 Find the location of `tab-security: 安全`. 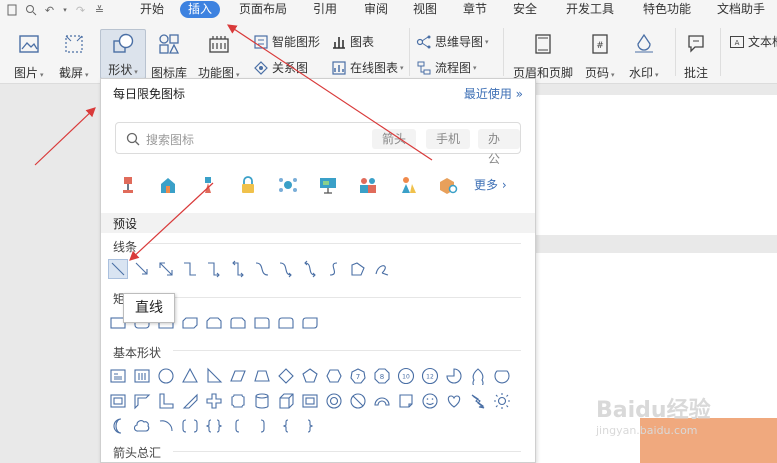

tab-security: 安全 is located at coordinates (525, 9).